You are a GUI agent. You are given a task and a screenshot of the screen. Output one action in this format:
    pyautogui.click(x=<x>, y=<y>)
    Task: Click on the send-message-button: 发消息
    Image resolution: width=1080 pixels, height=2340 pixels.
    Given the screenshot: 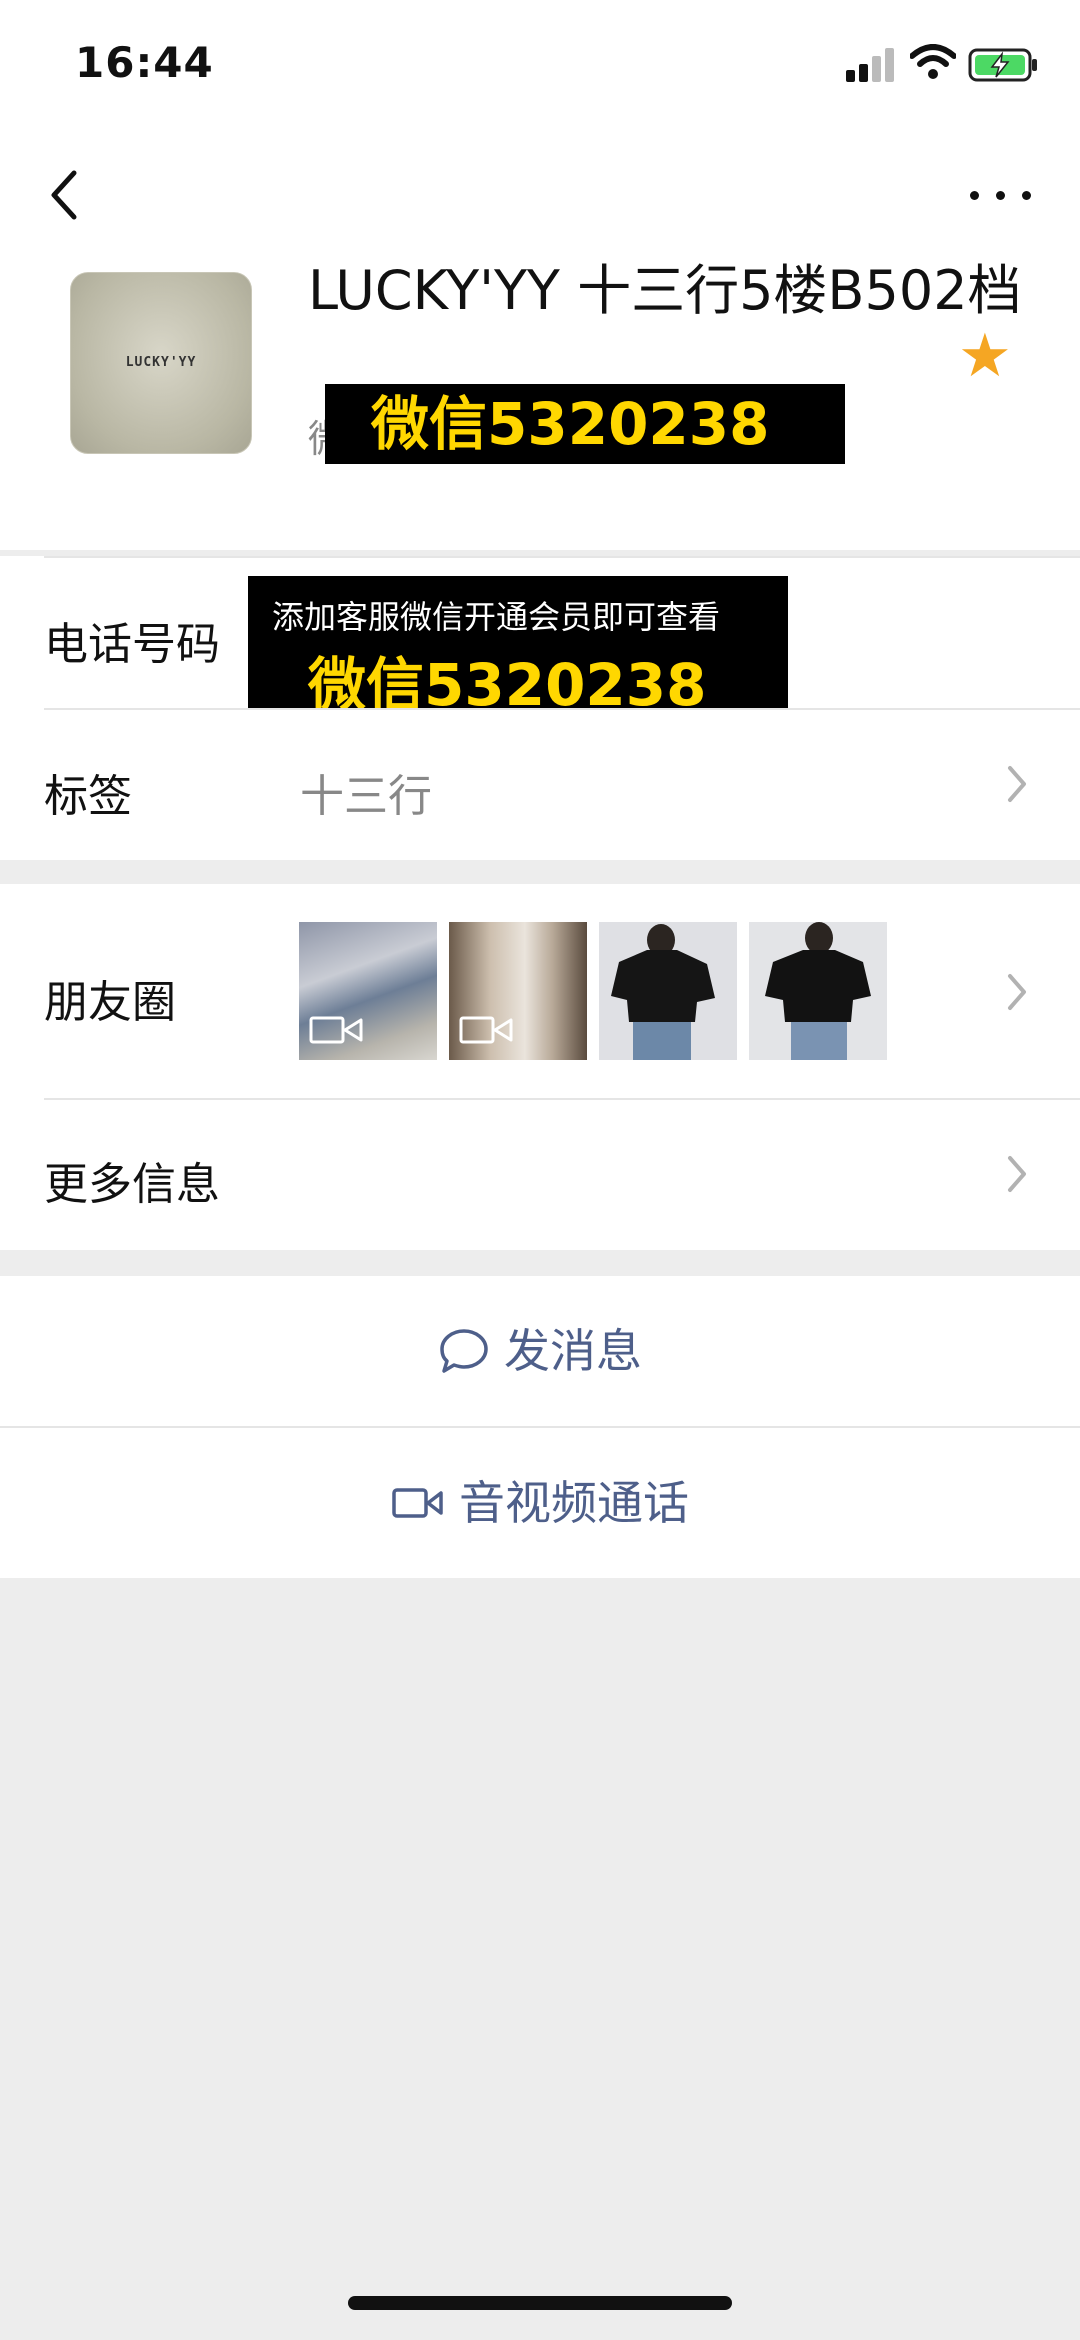 What is the action you would take?
    pyautogui.click(x=540, y=1351)
    